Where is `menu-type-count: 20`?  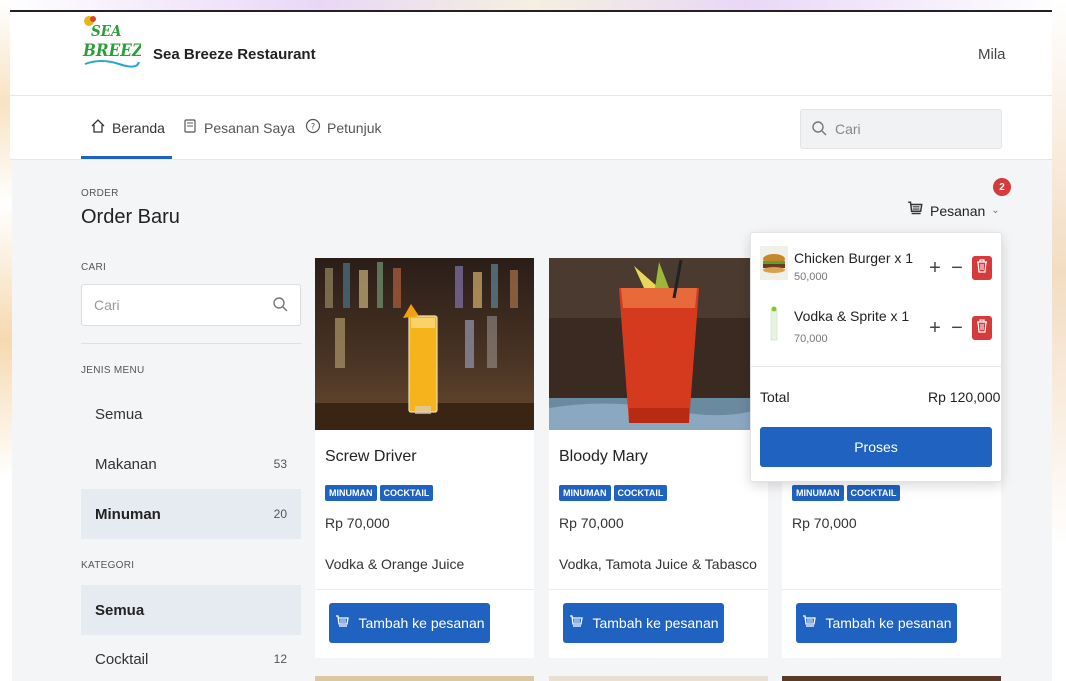
menu-type-count: 20 is located at coordinates (280, 514).